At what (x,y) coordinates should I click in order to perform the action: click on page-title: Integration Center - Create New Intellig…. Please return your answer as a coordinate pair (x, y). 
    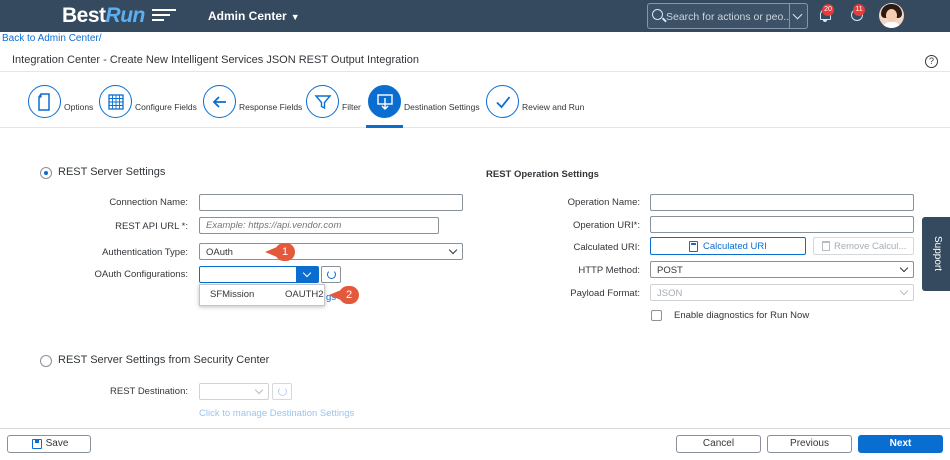
    Looking at the image, I should click on (215, 60).